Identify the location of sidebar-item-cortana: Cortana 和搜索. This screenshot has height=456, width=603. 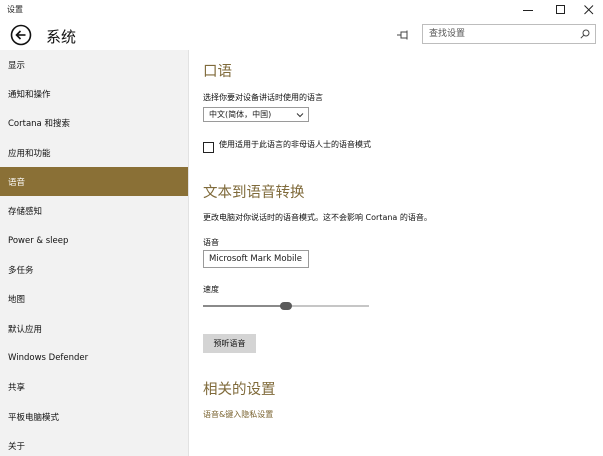
(94, 122).